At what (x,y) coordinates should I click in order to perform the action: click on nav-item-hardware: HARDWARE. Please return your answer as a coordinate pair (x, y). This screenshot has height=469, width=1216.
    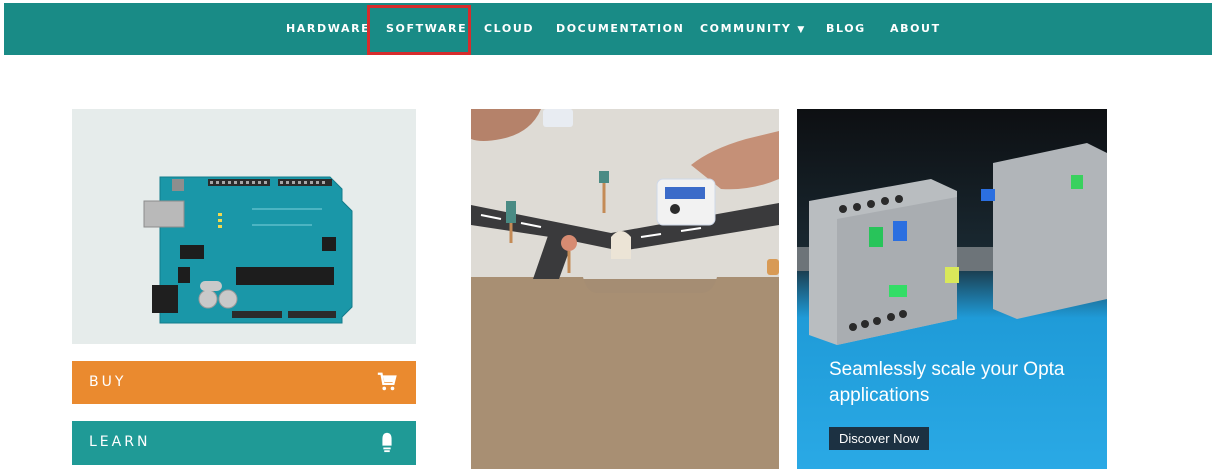
    Looking at the image, I should click on (328, 29).